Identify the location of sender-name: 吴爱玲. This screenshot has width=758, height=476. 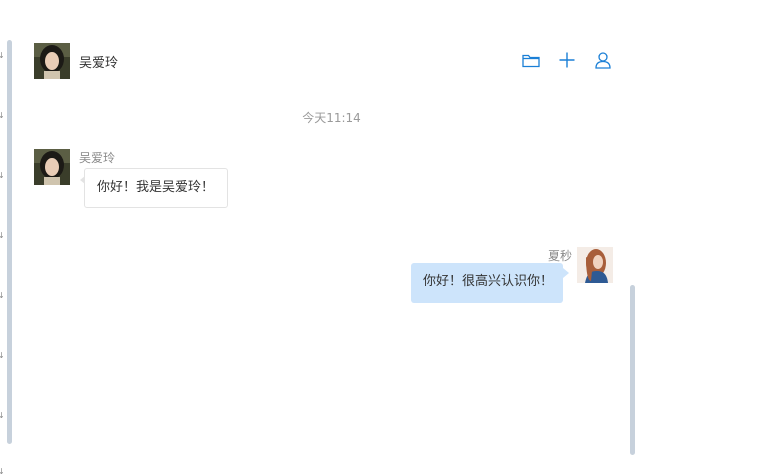
(97, 158).